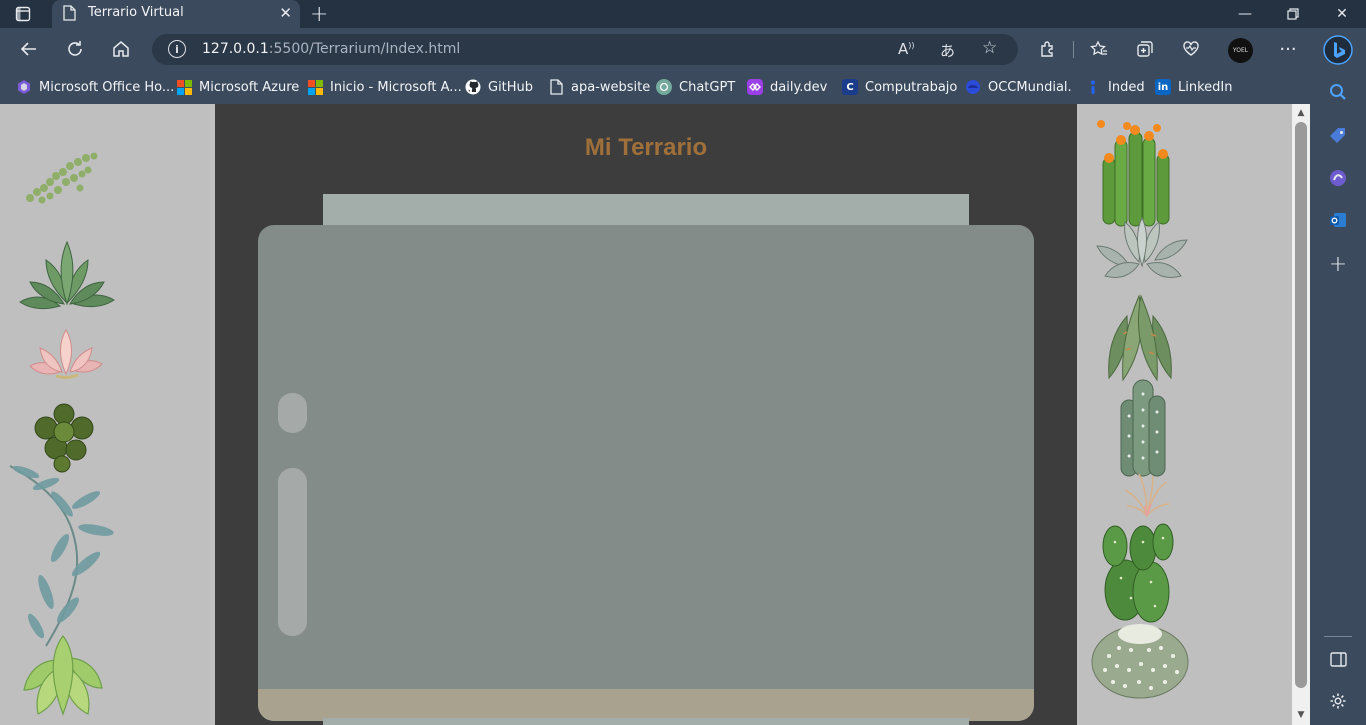  I want to click on profile-avatar: YOEL, so click(1240, 50).